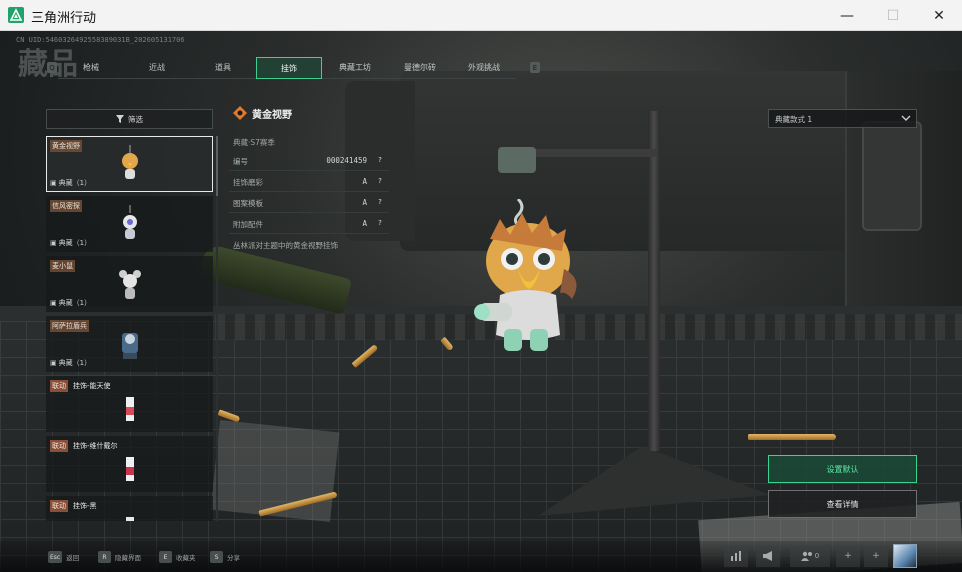 This screenshot has height=572, width=962. Describe the element at coordinates (590, 153) in the screenshot. I see `display-stand-arm` at that location.